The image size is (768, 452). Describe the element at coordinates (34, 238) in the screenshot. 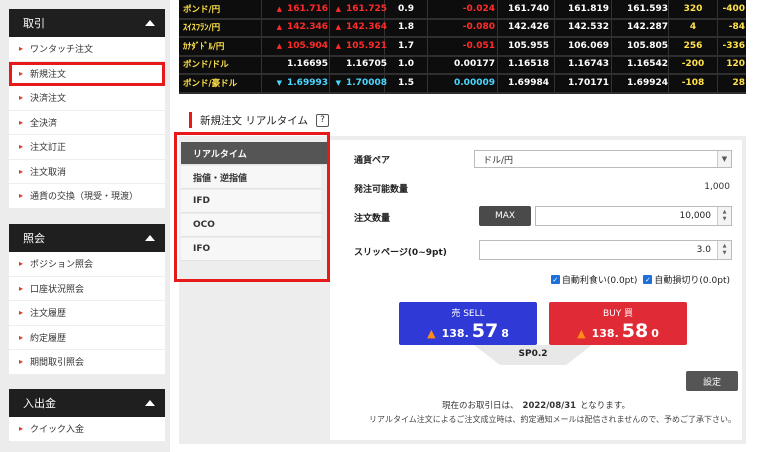

I see `sidebar-header-label: 照会` at that location.